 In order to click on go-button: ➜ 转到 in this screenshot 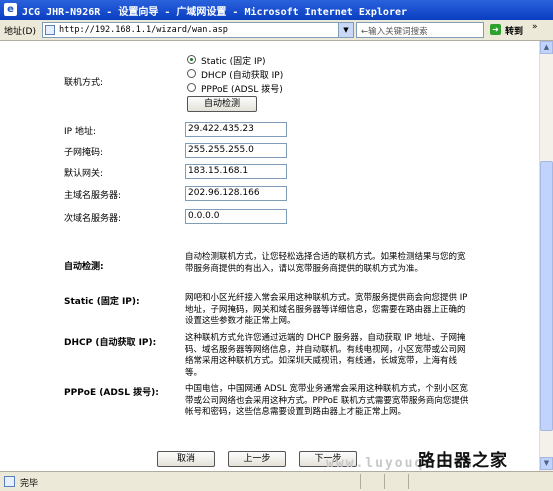, I will do `click(508, 30)`.